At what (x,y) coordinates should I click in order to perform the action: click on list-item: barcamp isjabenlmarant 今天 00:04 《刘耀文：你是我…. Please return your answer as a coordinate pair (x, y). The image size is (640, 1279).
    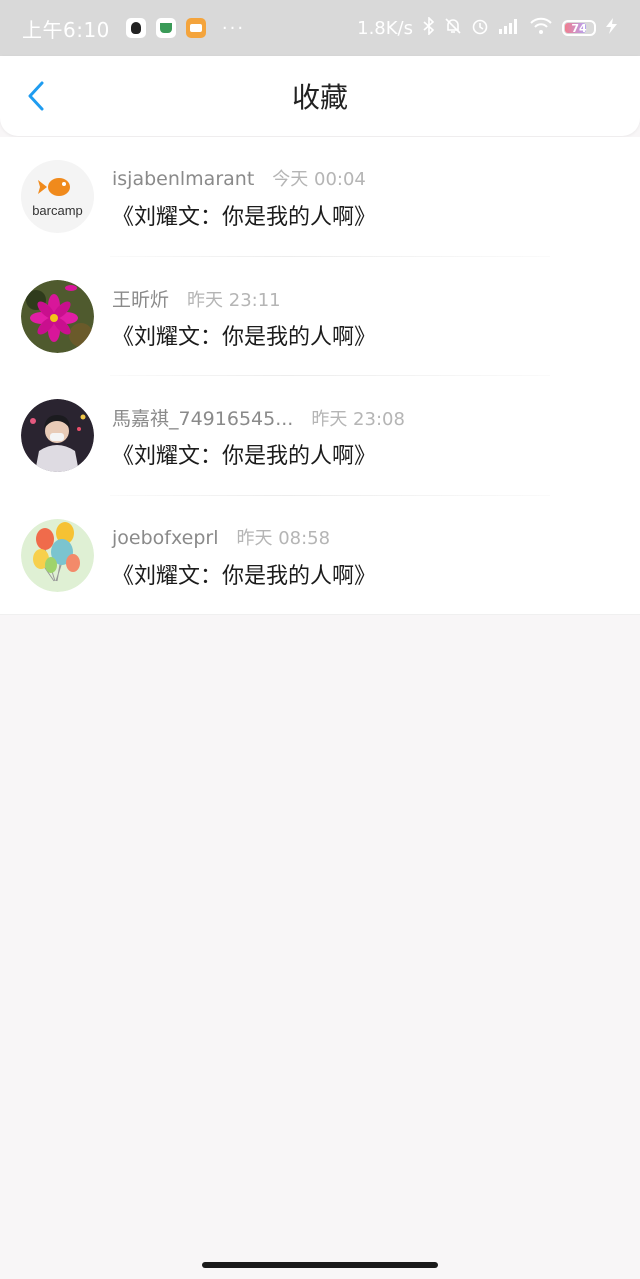
    Looking at the image, I should click on (320, 197).